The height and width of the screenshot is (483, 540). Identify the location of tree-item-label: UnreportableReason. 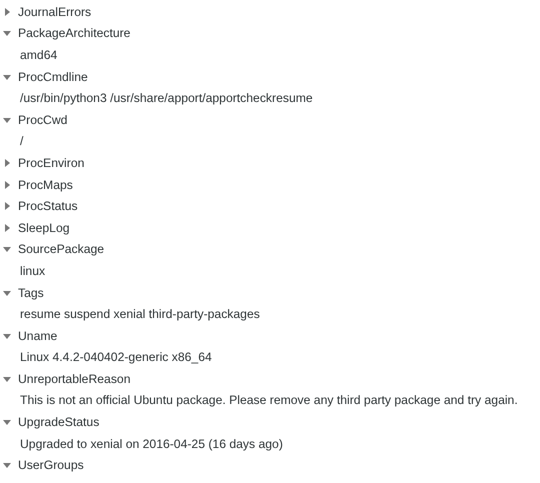
(72, 379).